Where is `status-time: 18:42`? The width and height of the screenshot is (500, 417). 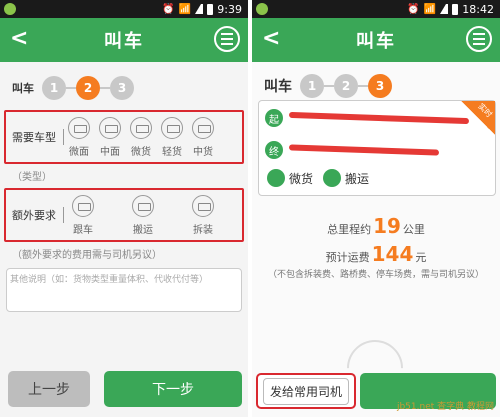
status-time: 18:42 is located at coordinates (478, 9).